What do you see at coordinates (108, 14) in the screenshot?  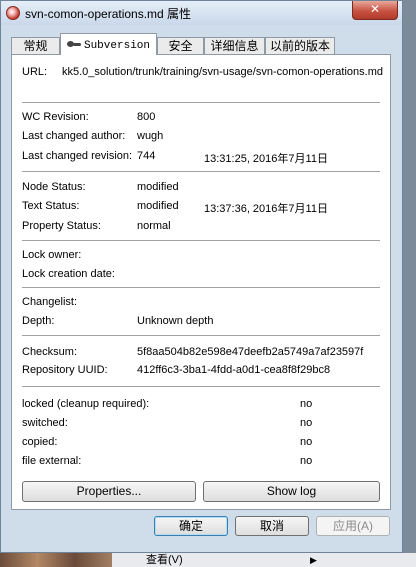 I see `window-title: svn-comon-operations.md 属性` at bounding box center [108, 14].